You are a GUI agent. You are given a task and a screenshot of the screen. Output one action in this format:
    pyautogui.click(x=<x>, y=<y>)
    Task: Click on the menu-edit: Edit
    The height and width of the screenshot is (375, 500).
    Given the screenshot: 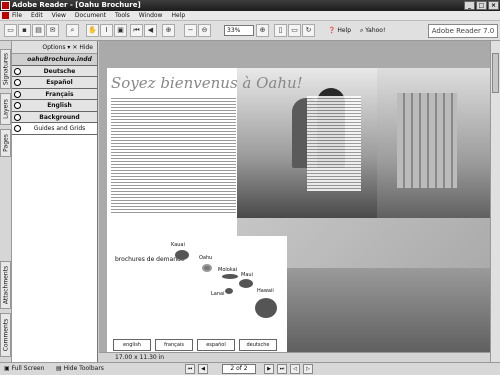 What is the action you would take?
    pyautogui.click(x=37, y=15)
    